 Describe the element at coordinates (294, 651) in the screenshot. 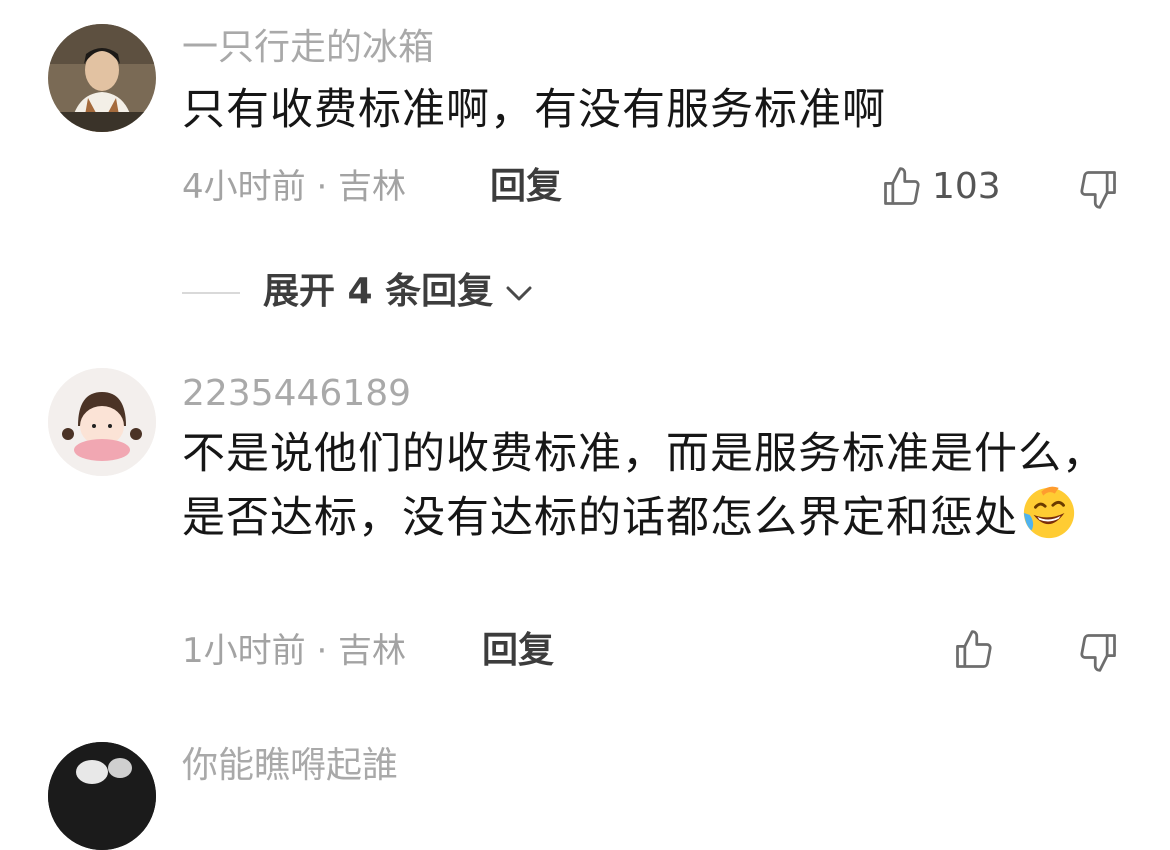

I see `comment-meta: 1小时前 · 吉林` at that location.